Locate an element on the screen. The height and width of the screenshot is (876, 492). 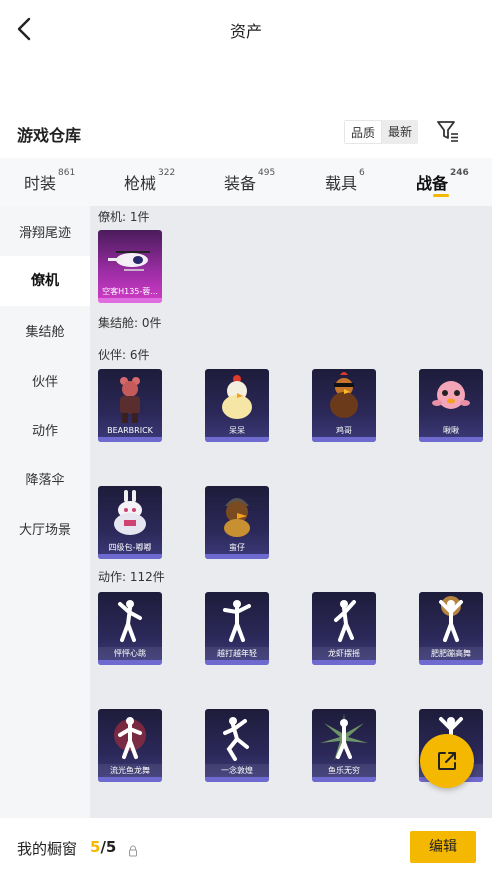
item-card-emote: 怦怦心跳 is located at coordinates (130, 628).